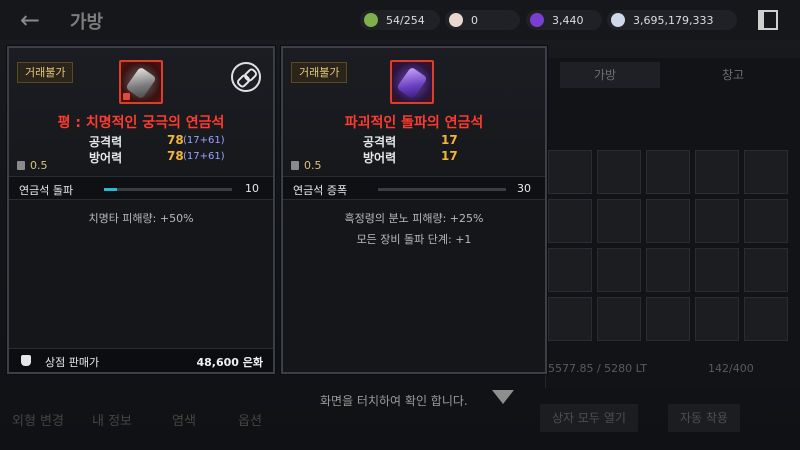  I want to click on inventory-count: 54/254, so click(400, 20).